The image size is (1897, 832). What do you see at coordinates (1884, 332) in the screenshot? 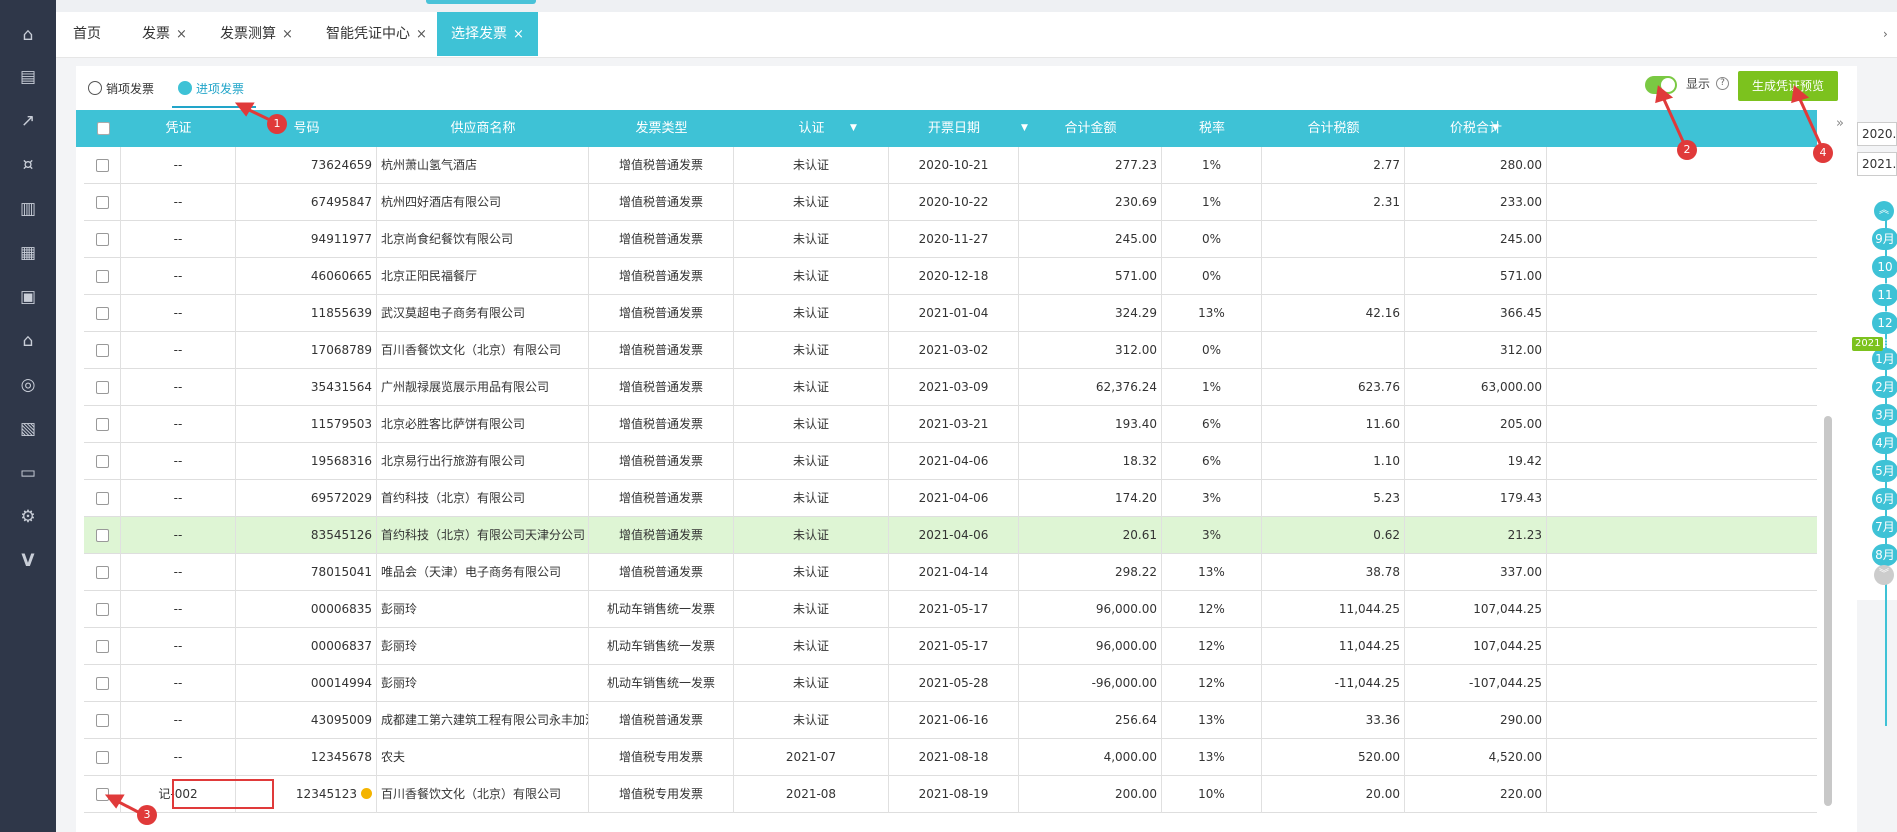
I see `month-bubble: 12月` at bounding box center [1884, 332].